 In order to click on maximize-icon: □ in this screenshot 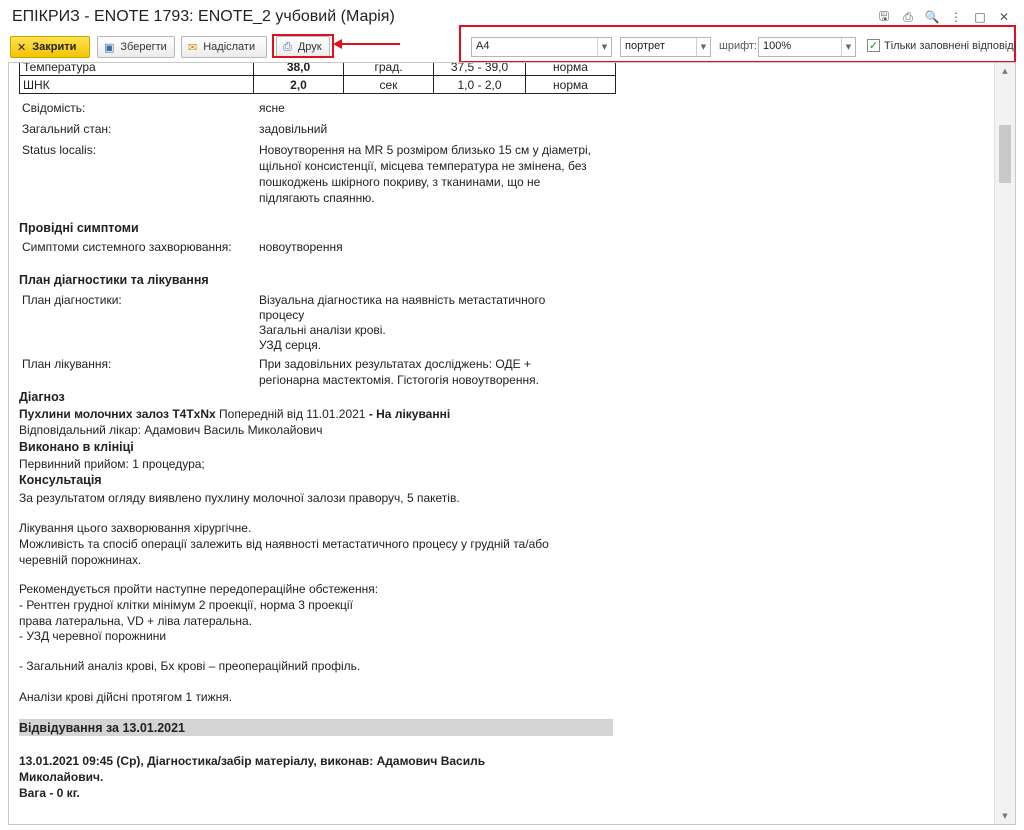, I will do `click(980, 17)`.